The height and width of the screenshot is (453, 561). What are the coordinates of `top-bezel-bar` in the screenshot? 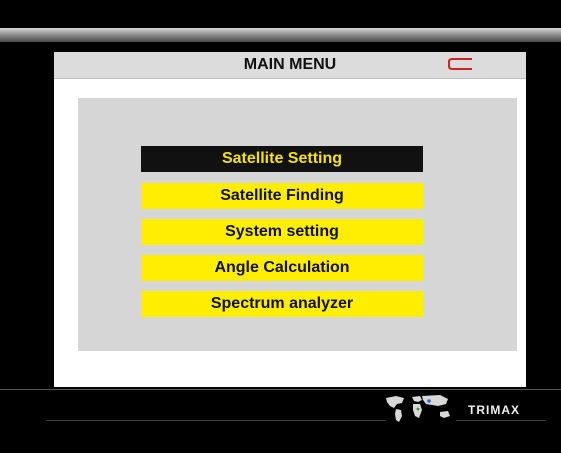 It's located at (280, 35).